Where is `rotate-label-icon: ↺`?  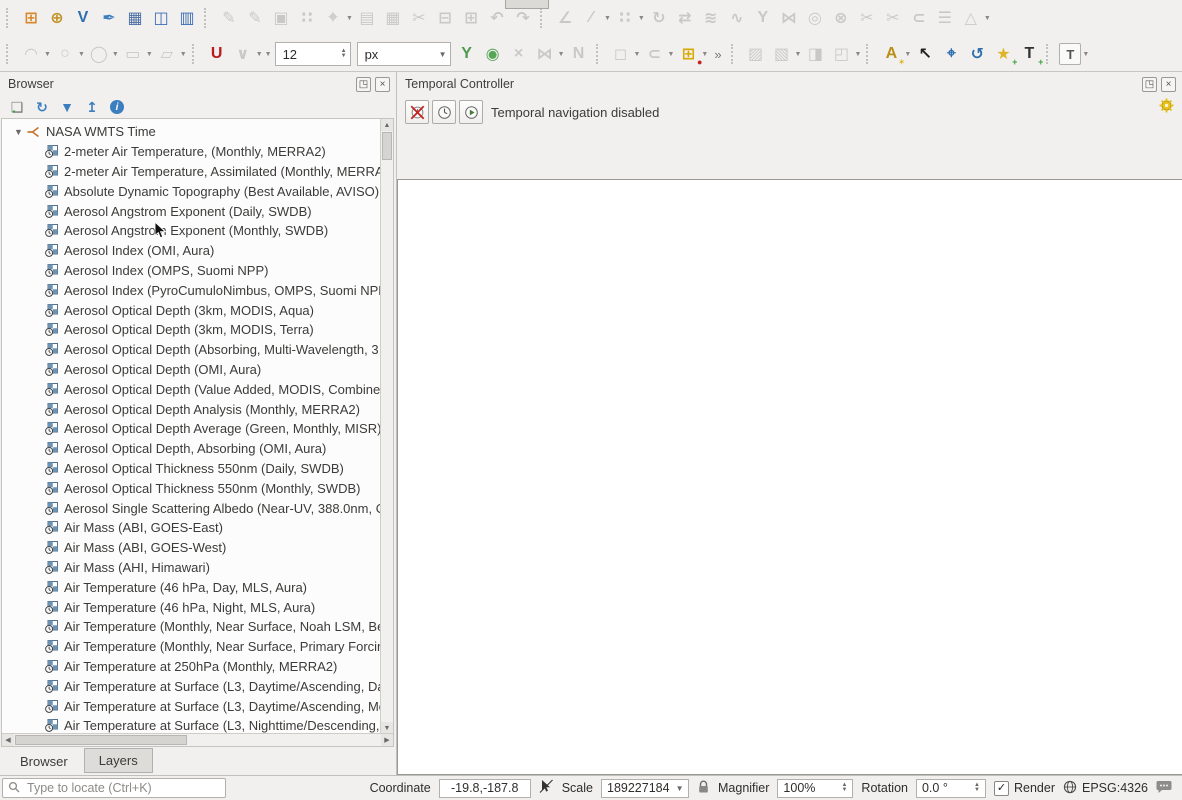 rotate-label-icon: ↺ is located at coordinates (977, 54).